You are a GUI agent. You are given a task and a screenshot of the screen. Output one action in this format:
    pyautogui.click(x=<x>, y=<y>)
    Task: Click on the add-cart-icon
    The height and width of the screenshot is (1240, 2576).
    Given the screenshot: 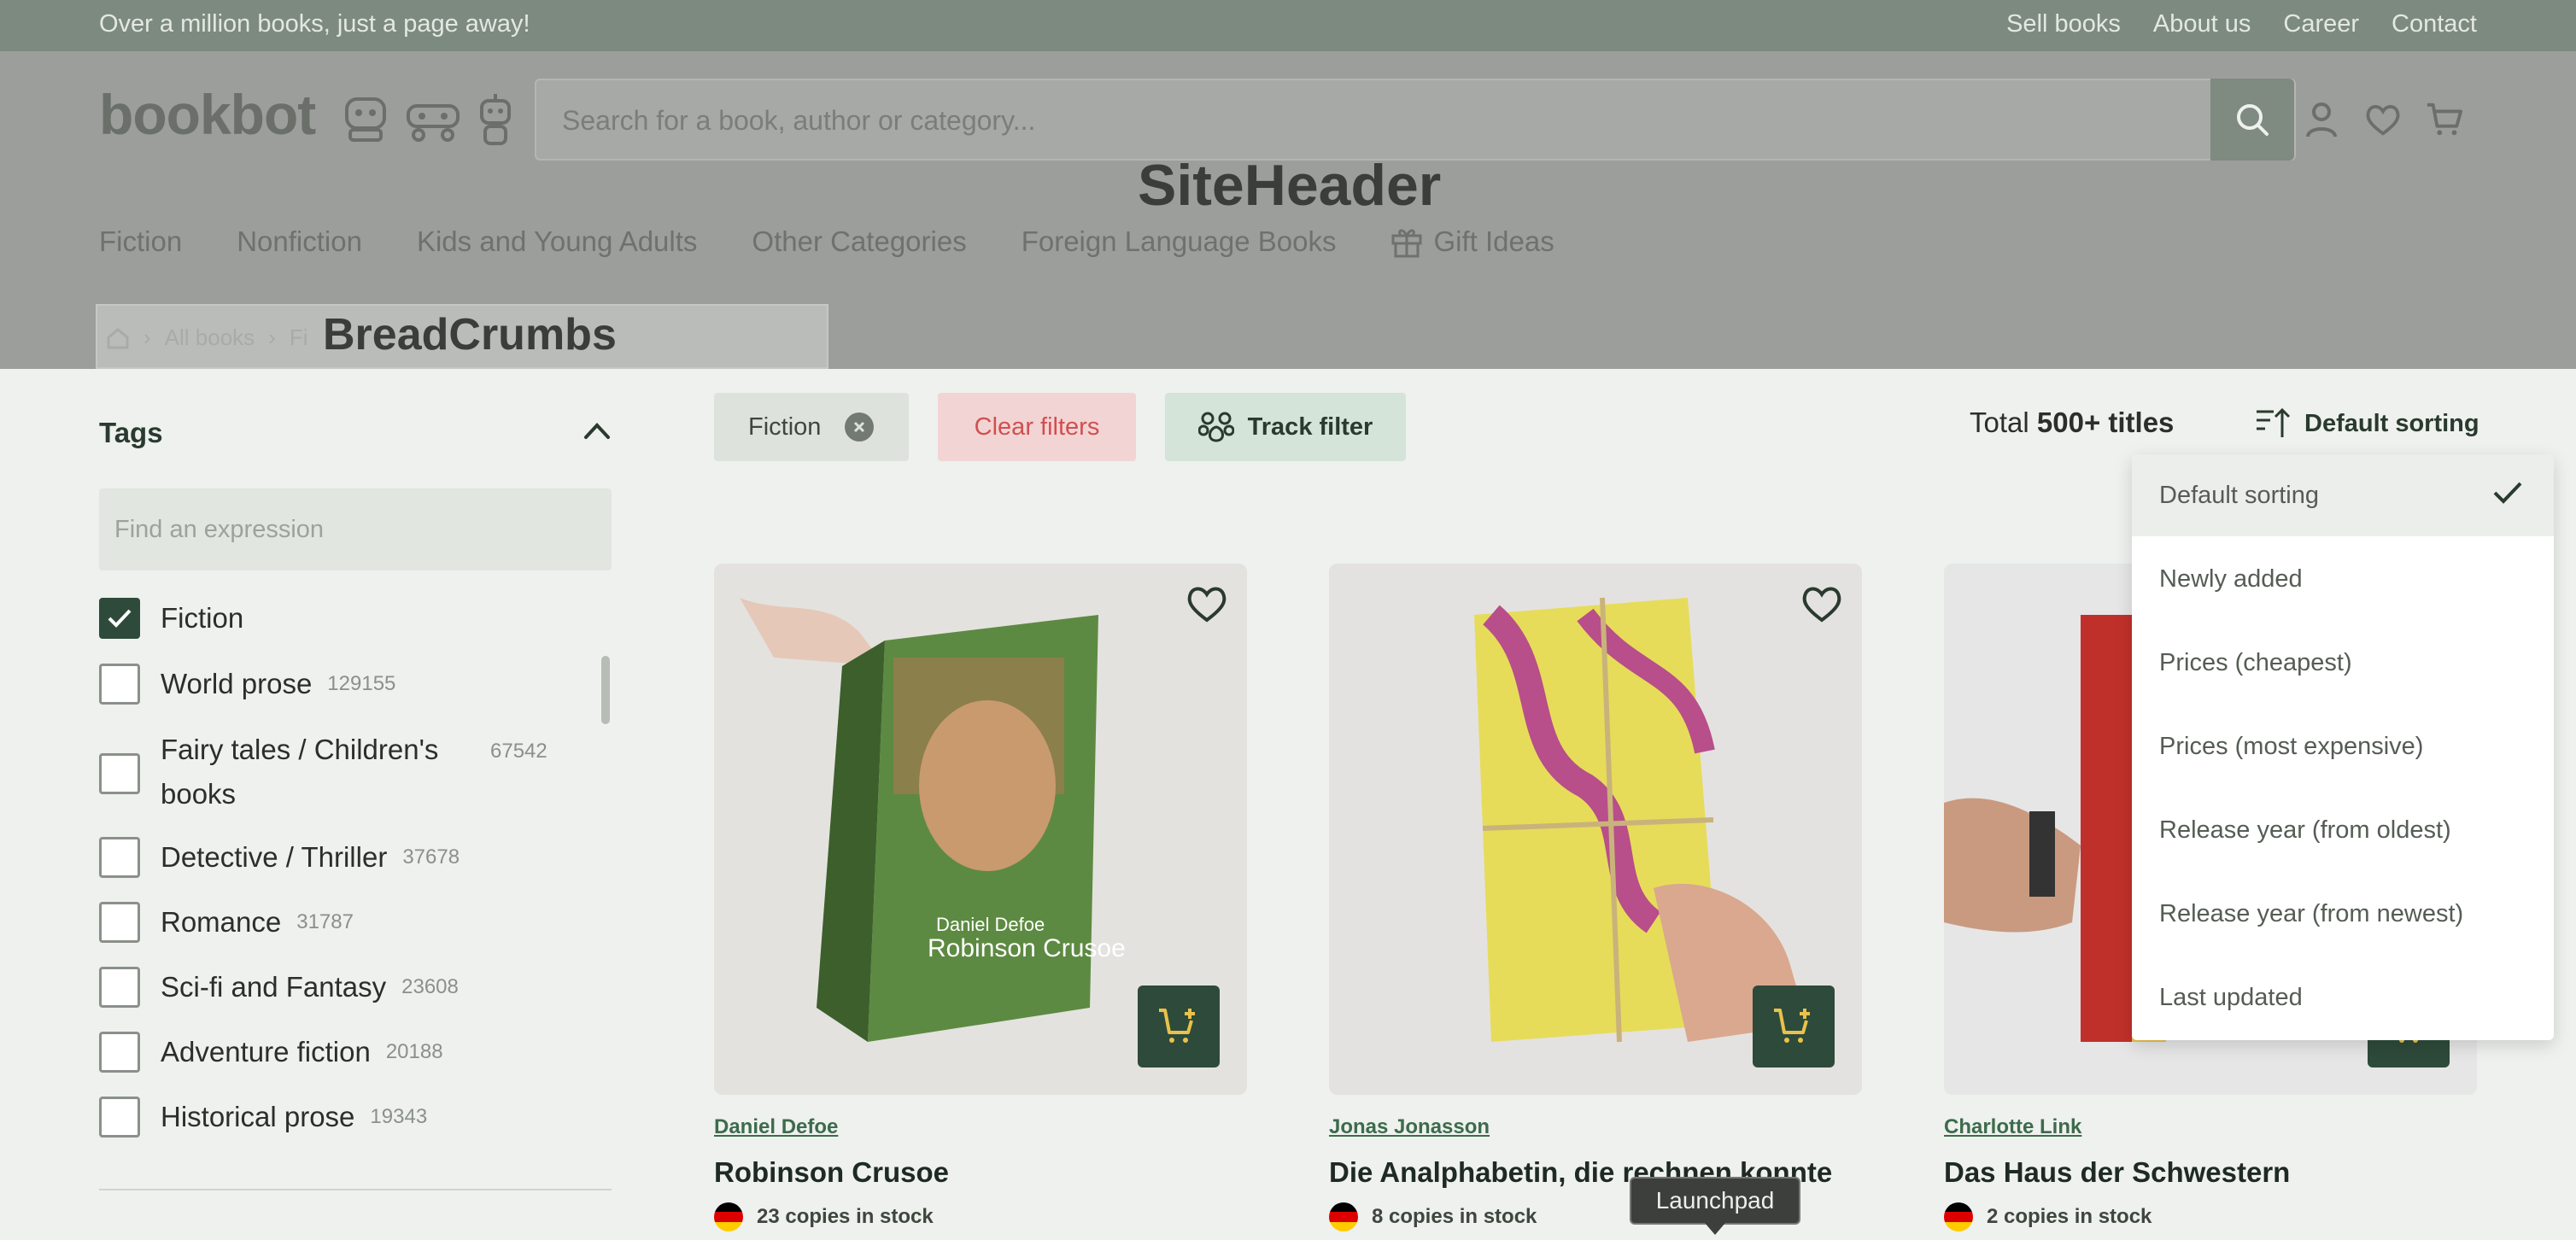 What is the action you would take?
    pyautogui.click(x=1792, y=1026)
    